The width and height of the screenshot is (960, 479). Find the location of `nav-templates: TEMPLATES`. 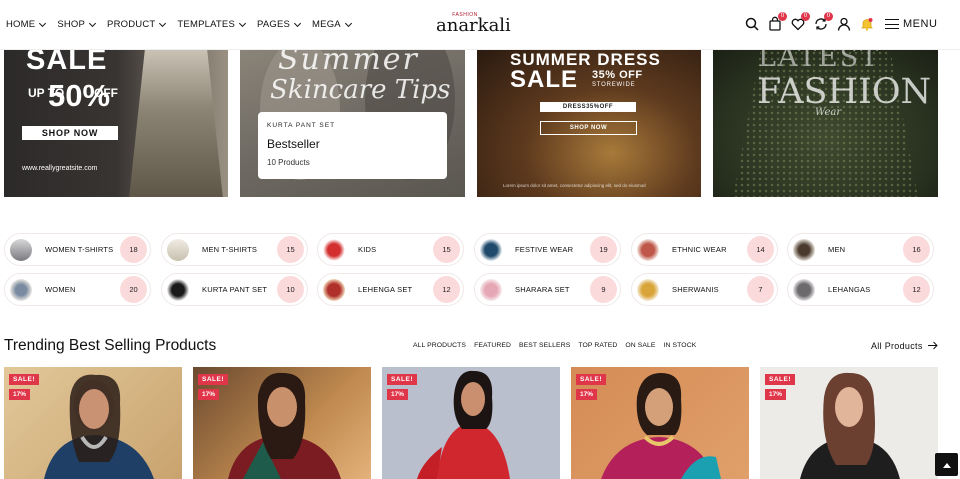

nav-templates: TEMPLATES is located at coordinates (212, 24).